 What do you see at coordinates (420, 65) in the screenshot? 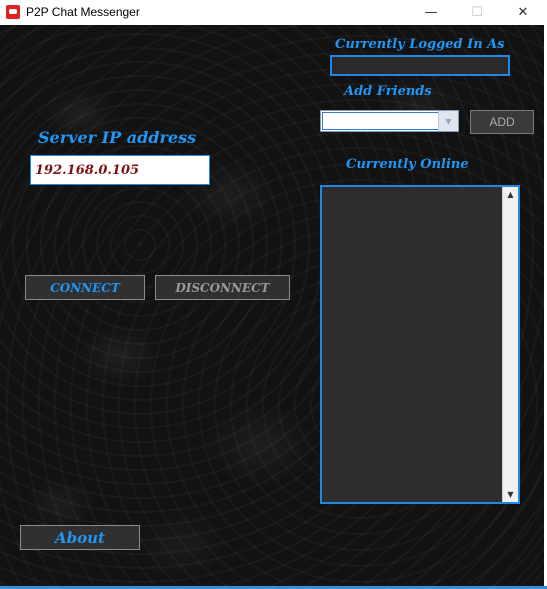
I see `logged-in-user-field` at bounding box center [420, 65].